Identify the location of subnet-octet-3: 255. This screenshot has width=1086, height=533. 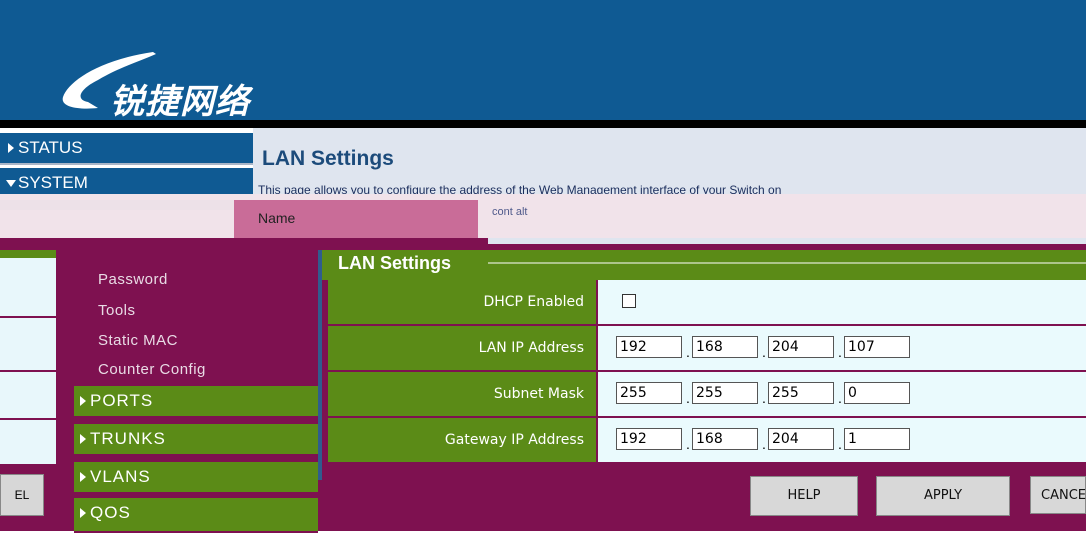
(801, 393).